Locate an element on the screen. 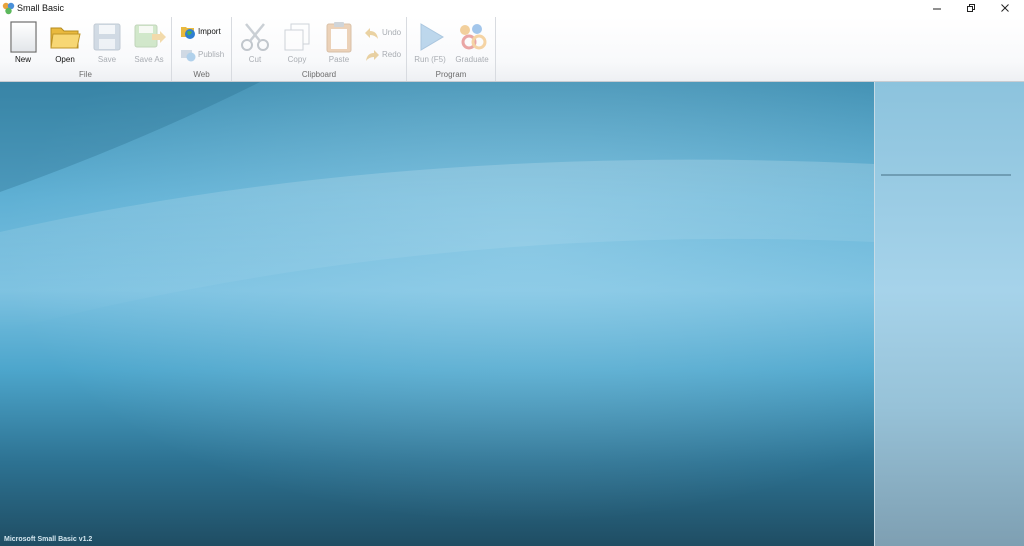 This screenshot has height=546, width=1024. close-icon is located at coordinates (1005, 8).